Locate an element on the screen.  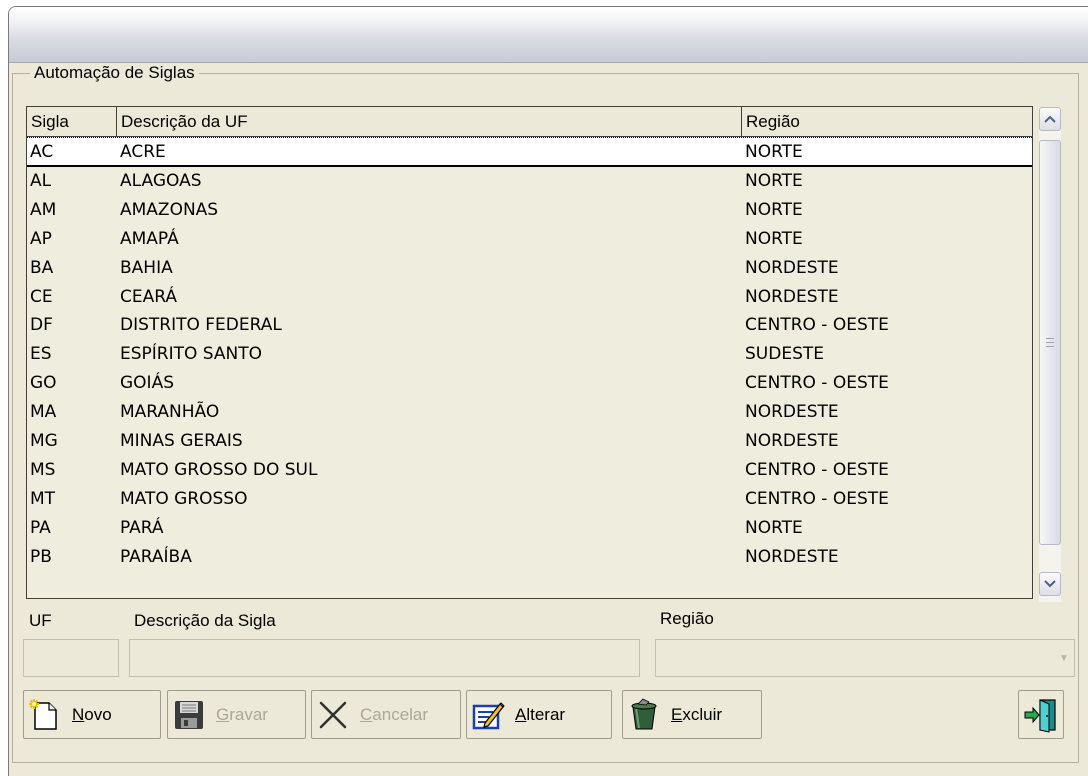
table-row: DF DISTRITO FEDERAL CENTRO - OESTE is located at coordinates (529, 325).